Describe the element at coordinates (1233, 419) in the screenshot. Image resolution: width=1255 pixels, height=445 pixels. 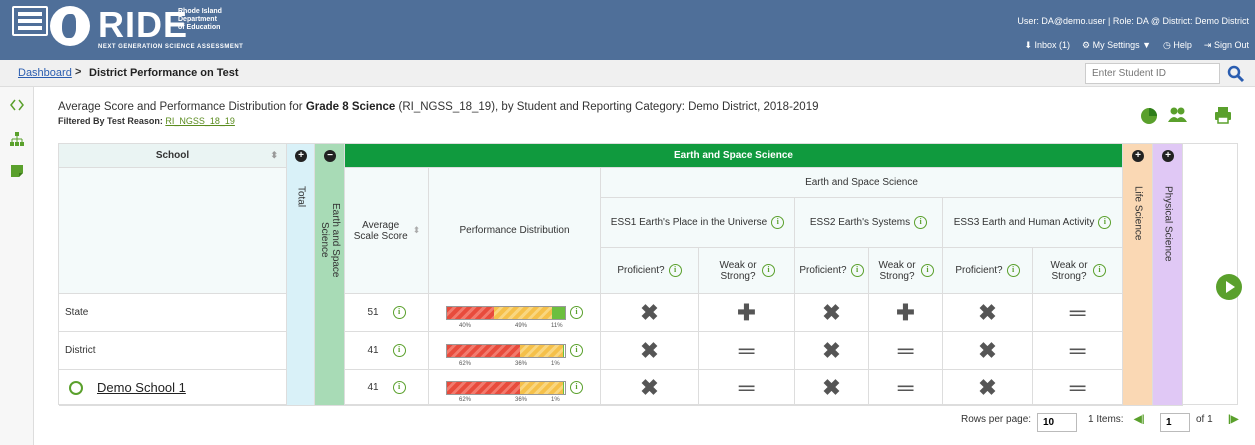
I see `last-page-icon: |▶` at that location.